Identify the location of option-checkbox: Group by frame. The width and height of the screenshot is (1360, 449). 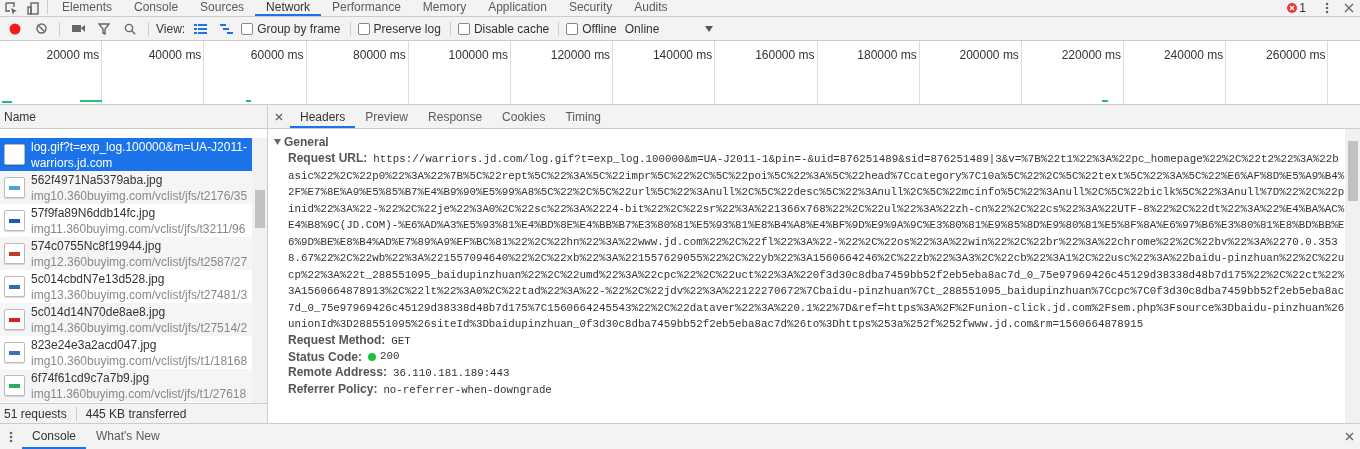
(291, 28).